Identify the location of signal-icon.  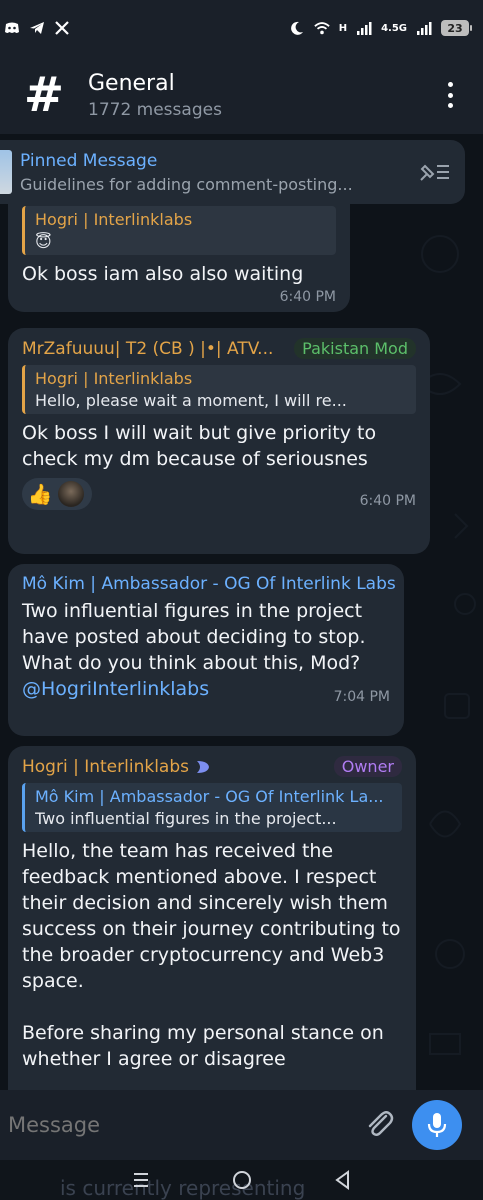
(364, 28).